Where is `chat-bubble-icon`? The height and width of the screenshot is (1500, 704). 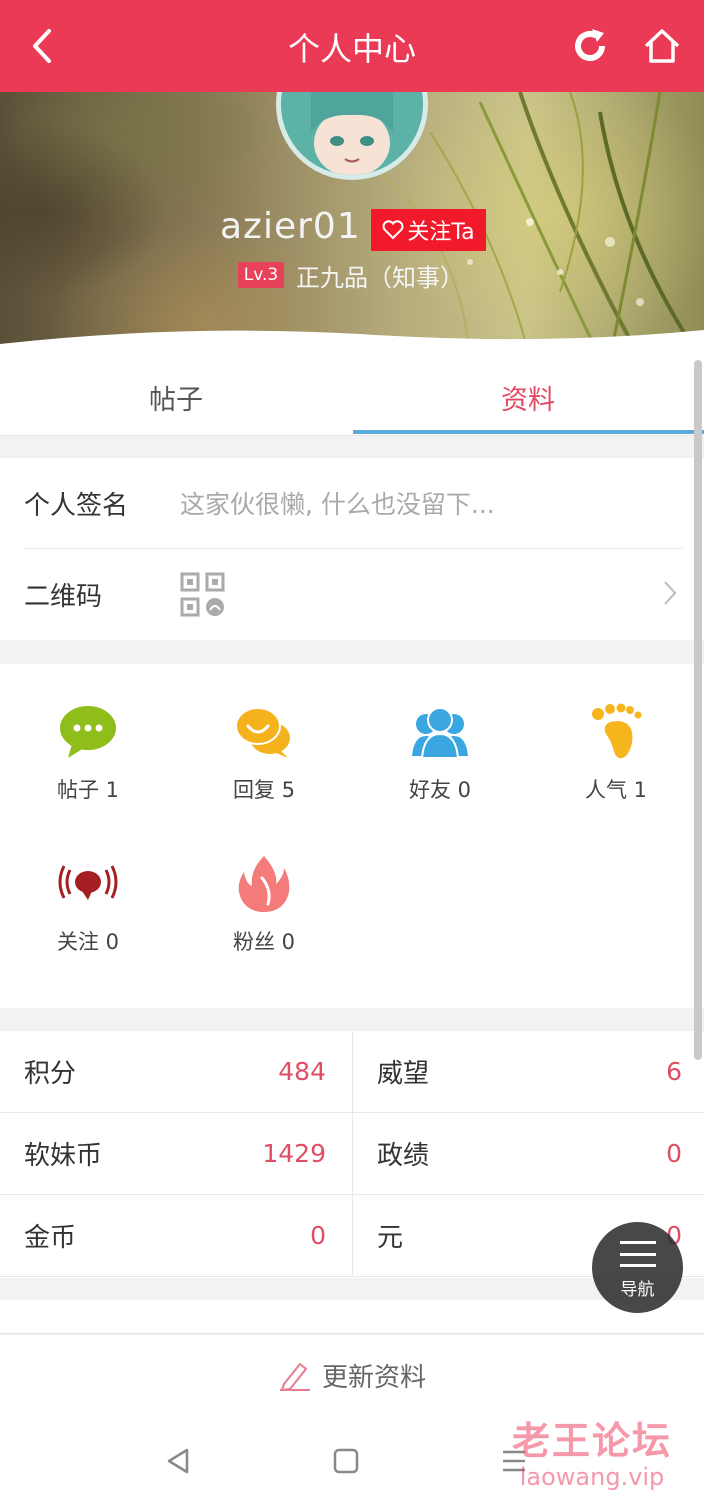
chat-bubble-icon is located at coordinates (88, 732).